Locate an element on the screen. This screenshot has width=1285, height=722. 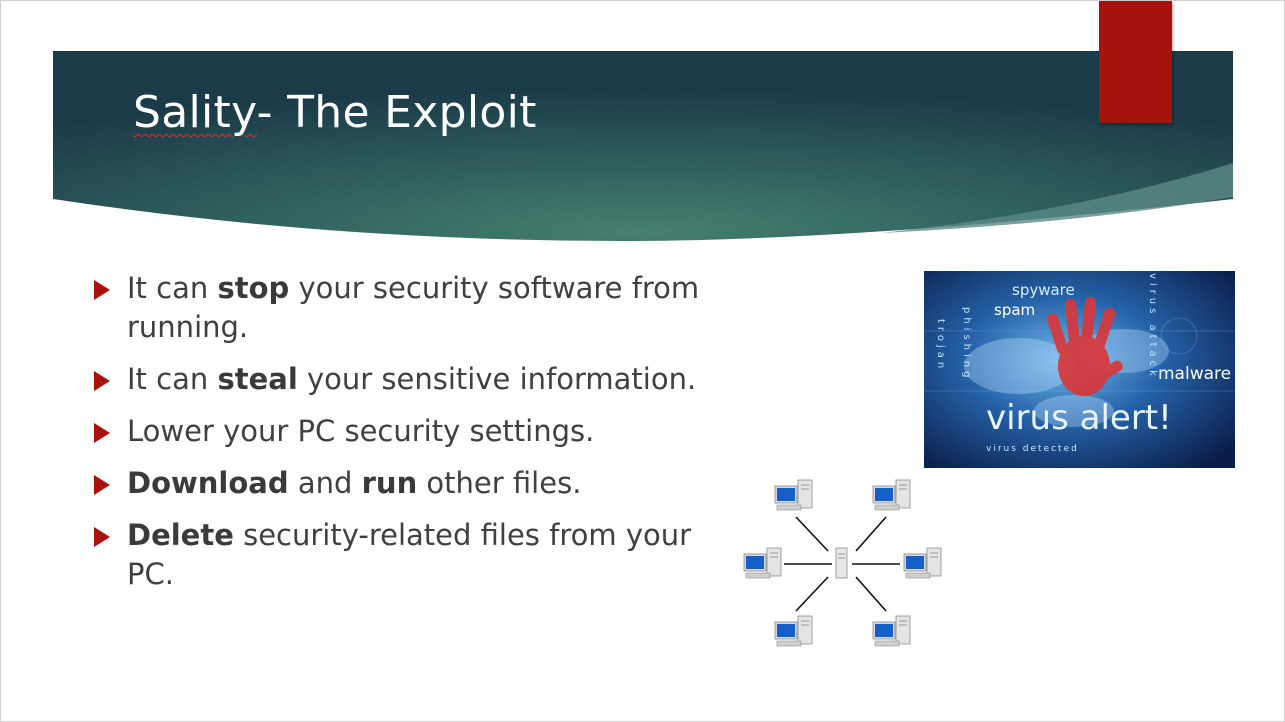
bullet-item: Lower your PC security settings. is located at coordinates (411, 431).